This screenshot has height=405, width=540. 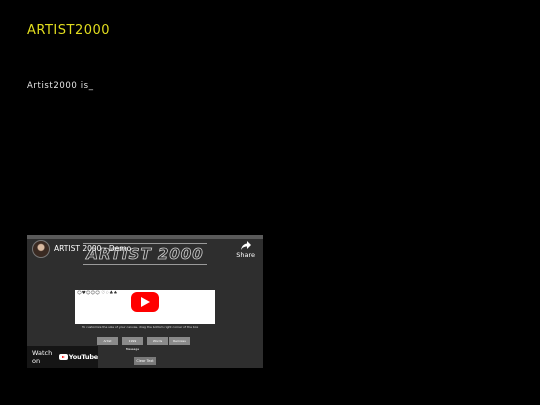 I want to click on share-button: Share, so click(x=245, y=250).